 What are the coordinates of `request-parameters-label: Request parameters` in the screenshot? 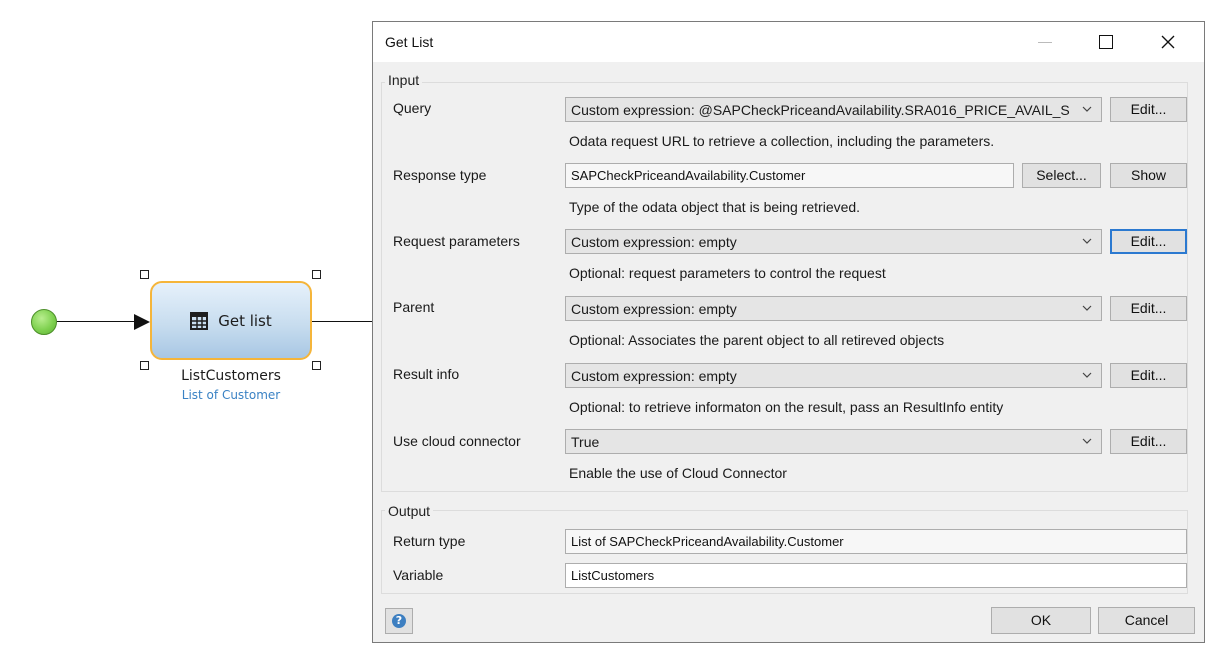 It's located at (456, 241).